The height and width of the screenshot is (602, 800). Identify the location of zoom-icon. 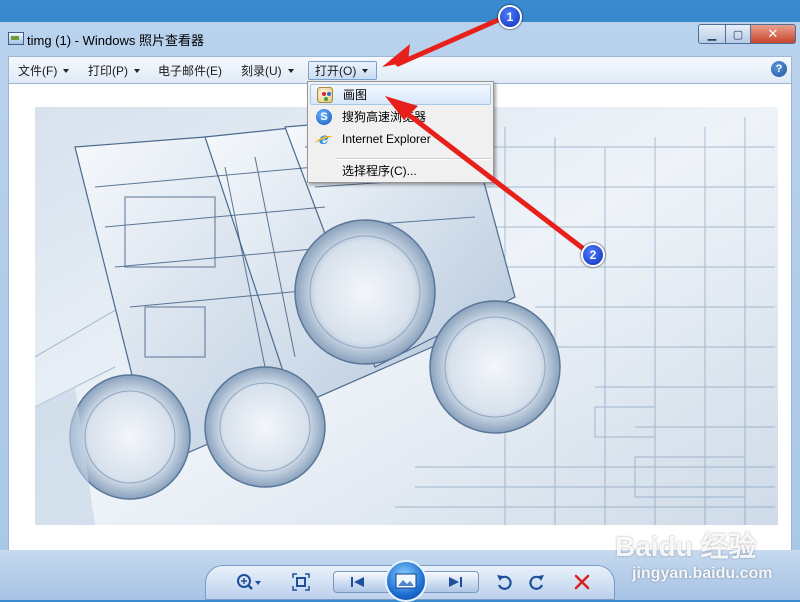
(249, 582).